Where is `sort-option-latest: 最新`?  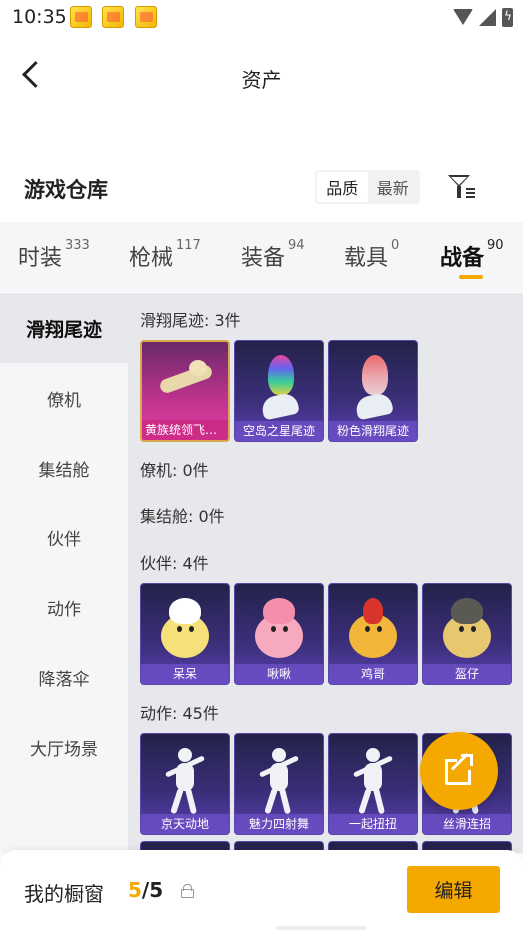 sort-option-latest: 最新 is located at coordinates (393, 187).